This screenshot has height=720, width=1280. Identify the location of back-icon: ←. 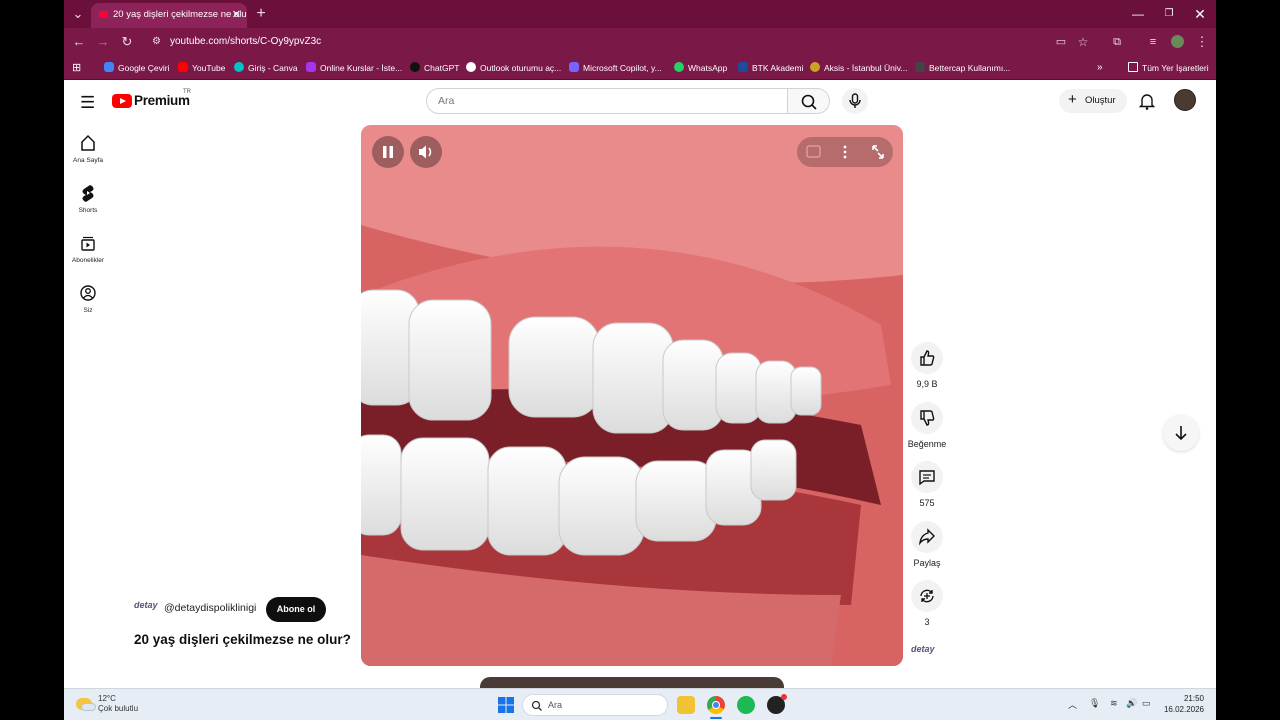
(79, 42).